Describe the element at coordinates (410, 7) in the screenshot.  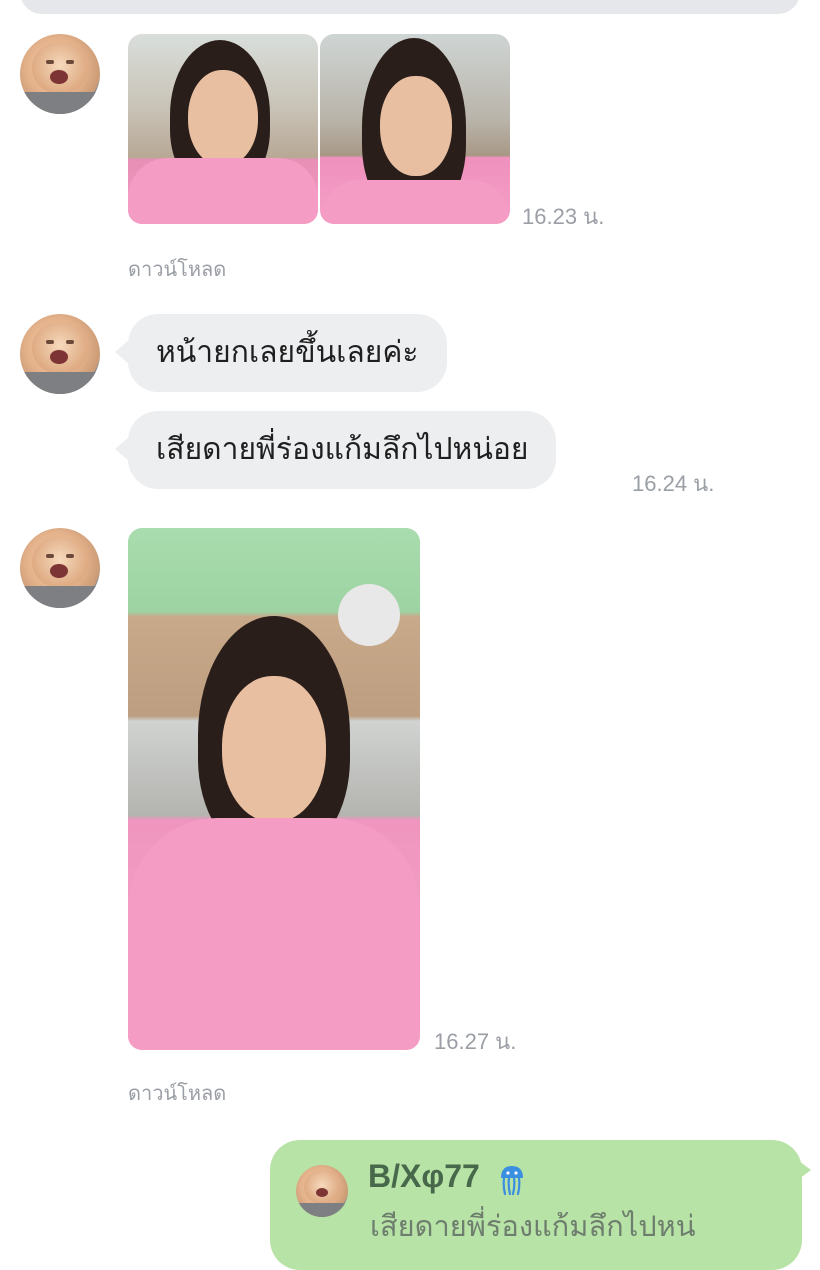
I see `previous-message-bubble` at that location.